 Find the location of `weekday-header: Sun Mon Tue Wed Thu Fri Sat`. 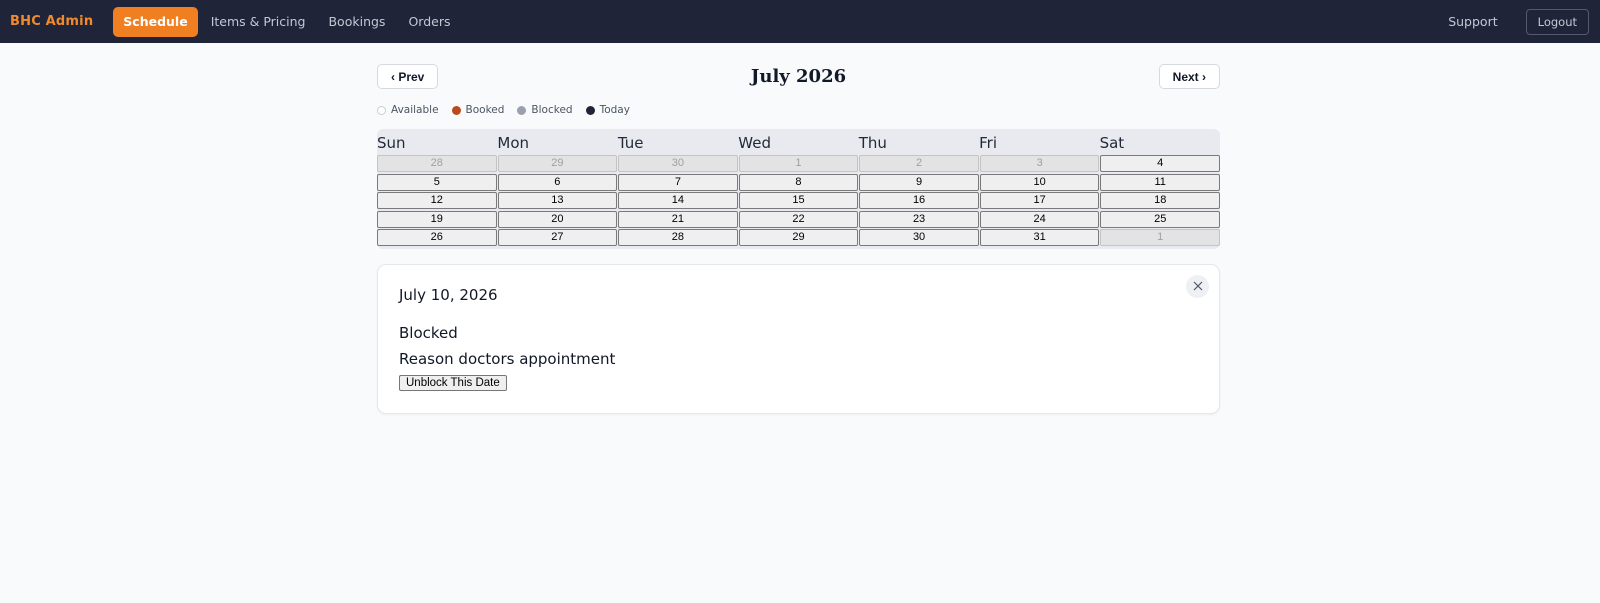

weekday-header: Sun Mon Tue Wed Thu Fri Sat is located at coordinates (798, 142).